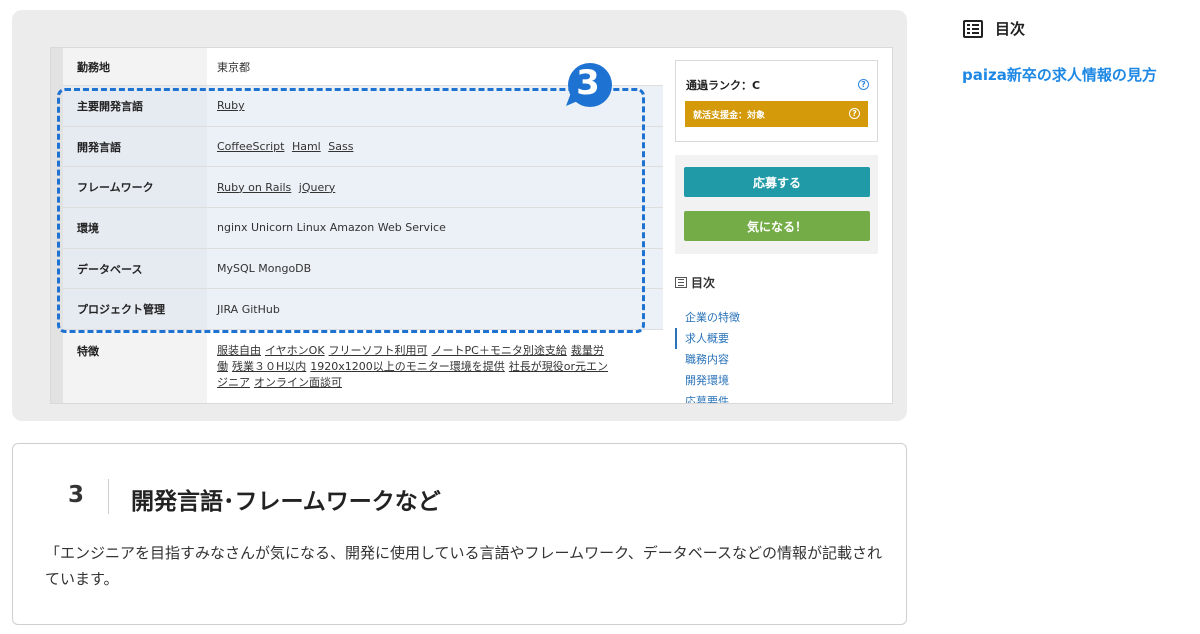  What do you see at coordinates (317, 187) in the screenshot?
I see `framework-link: jQuery` at bounding box center [317, 187].